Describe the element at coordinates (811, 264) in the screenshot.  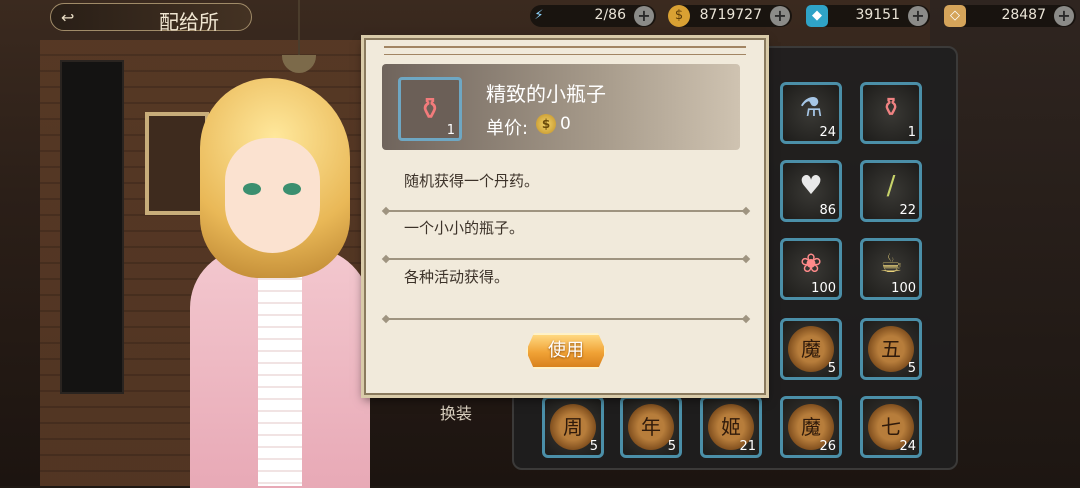
I see `salad-dish-icon: ❀` at that location.